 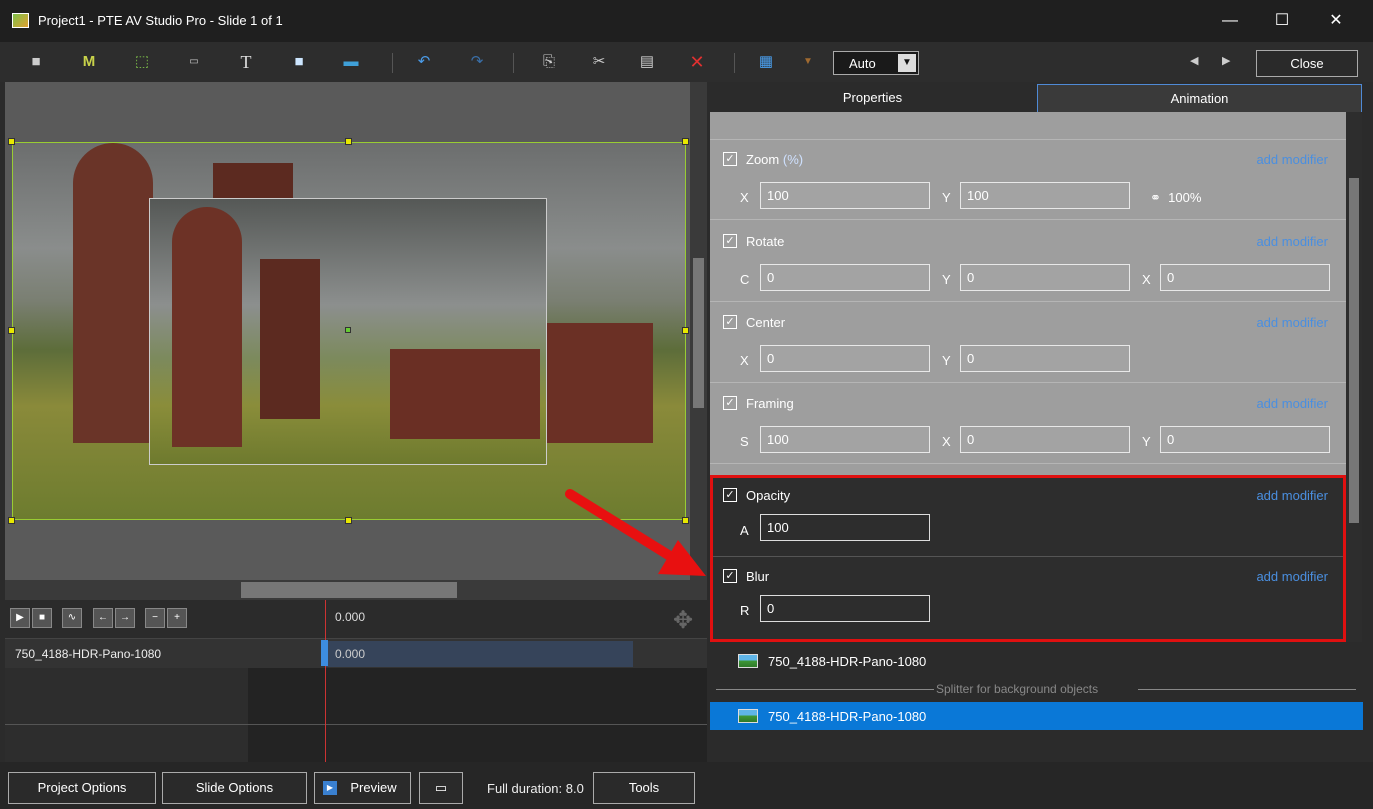 I want to click on screen-icon: ▭, so click(x=441, y=788).